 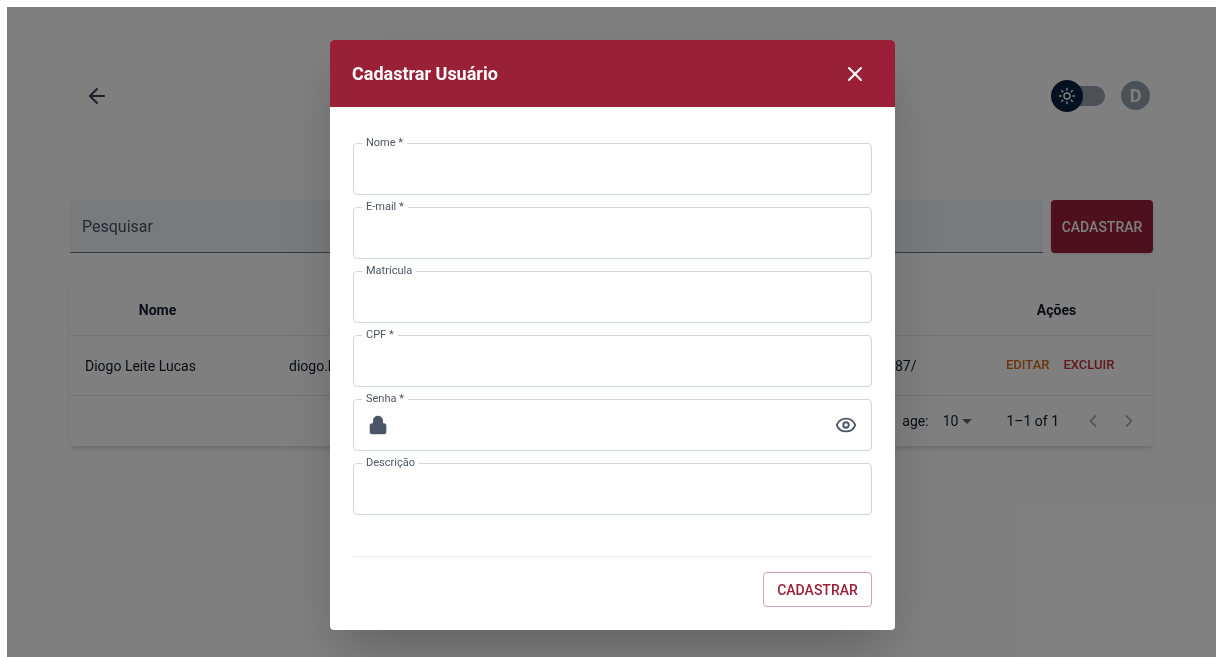 What do you see at coordinates (1032, 421) in the screenshot?
I see `pagination-range: 1–1 of 1` at bounding box center [1032, 421].